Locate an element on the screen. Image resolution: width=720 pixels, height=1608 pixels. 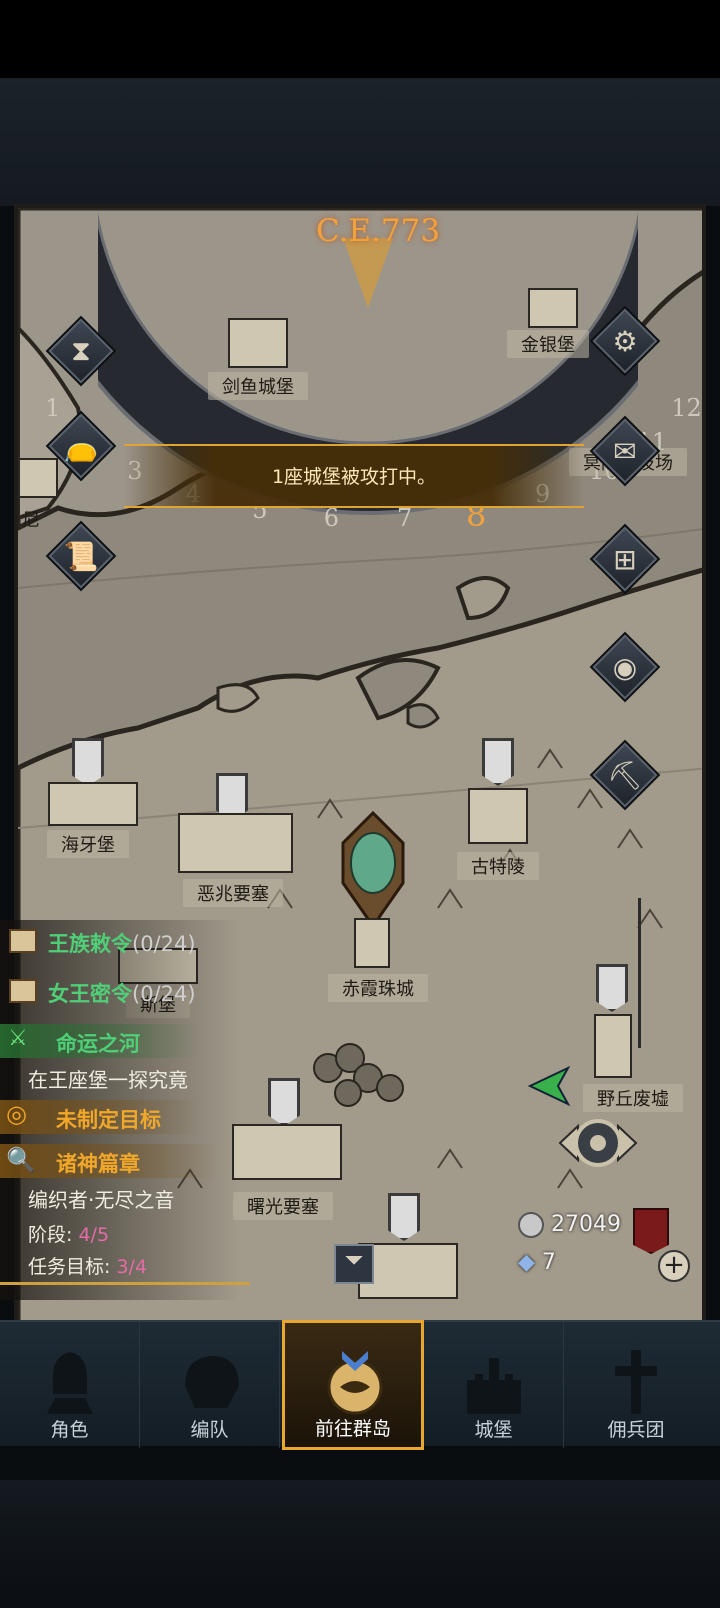
swords-icon: ⚔ is located at coordinates (18, 1038).